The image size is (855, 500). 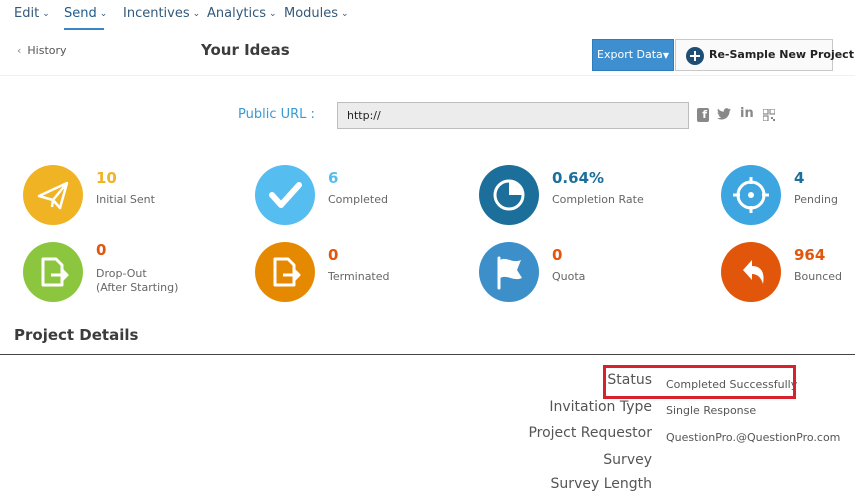 I want to click on bounced-label: Bounced, so click(x=818, y=276).